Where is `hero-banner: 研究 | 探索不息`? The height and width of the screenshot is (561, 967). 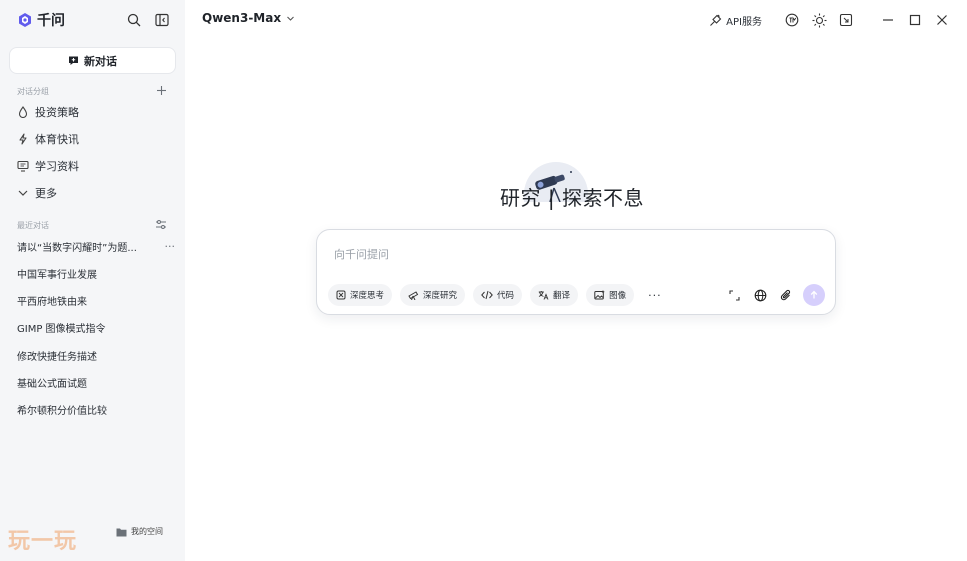 hero-banner: 研究 | 探索不息 is located at coordinates (577, 186).